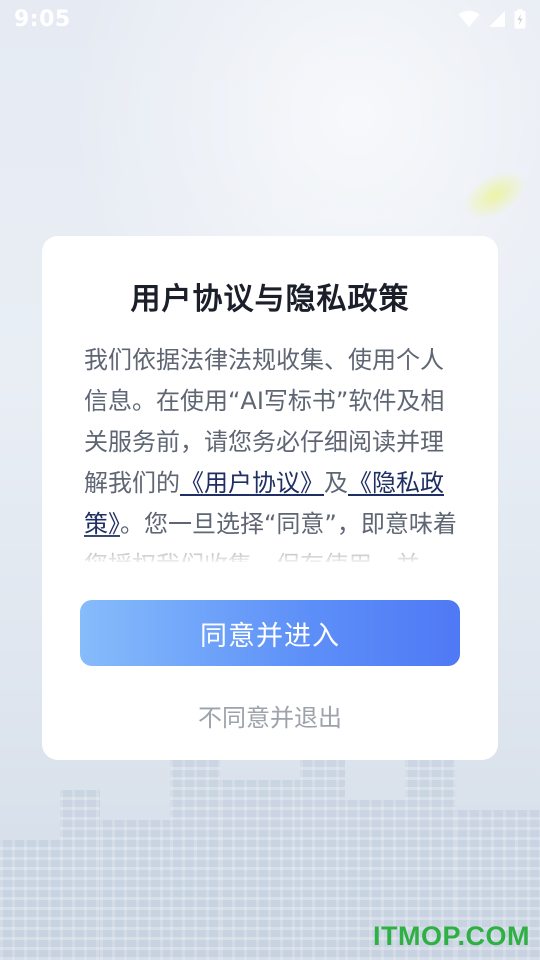 The image size is (540, 960). What do you see at coordinates (42, 19) in the screenshot?
I see `status-time: 9:05` at bounding box center [42, 19].